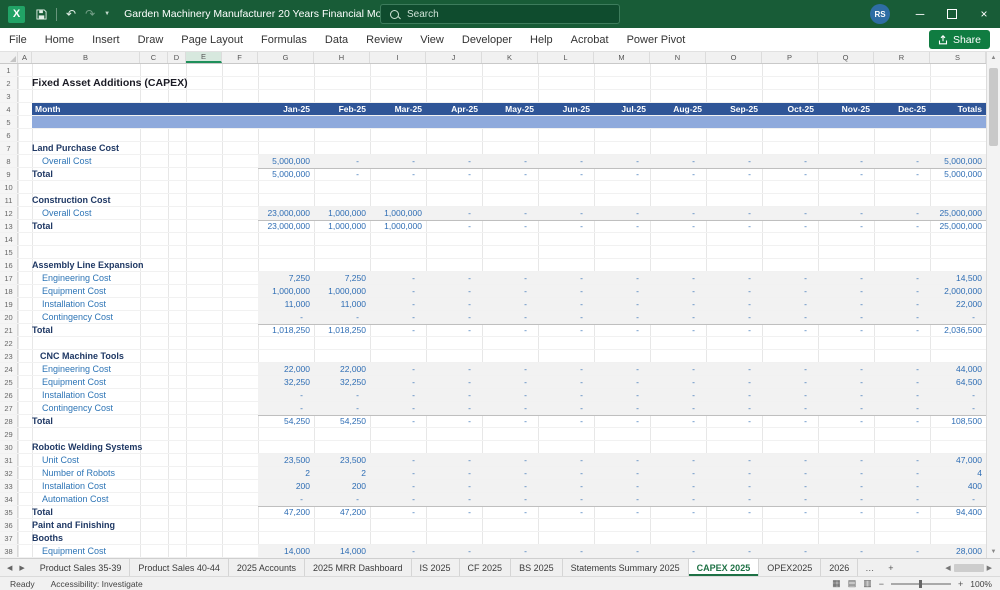  Describe the element at coordinates (958, 369) in the screenshot. I see `cell-total: 44,000` at that location.